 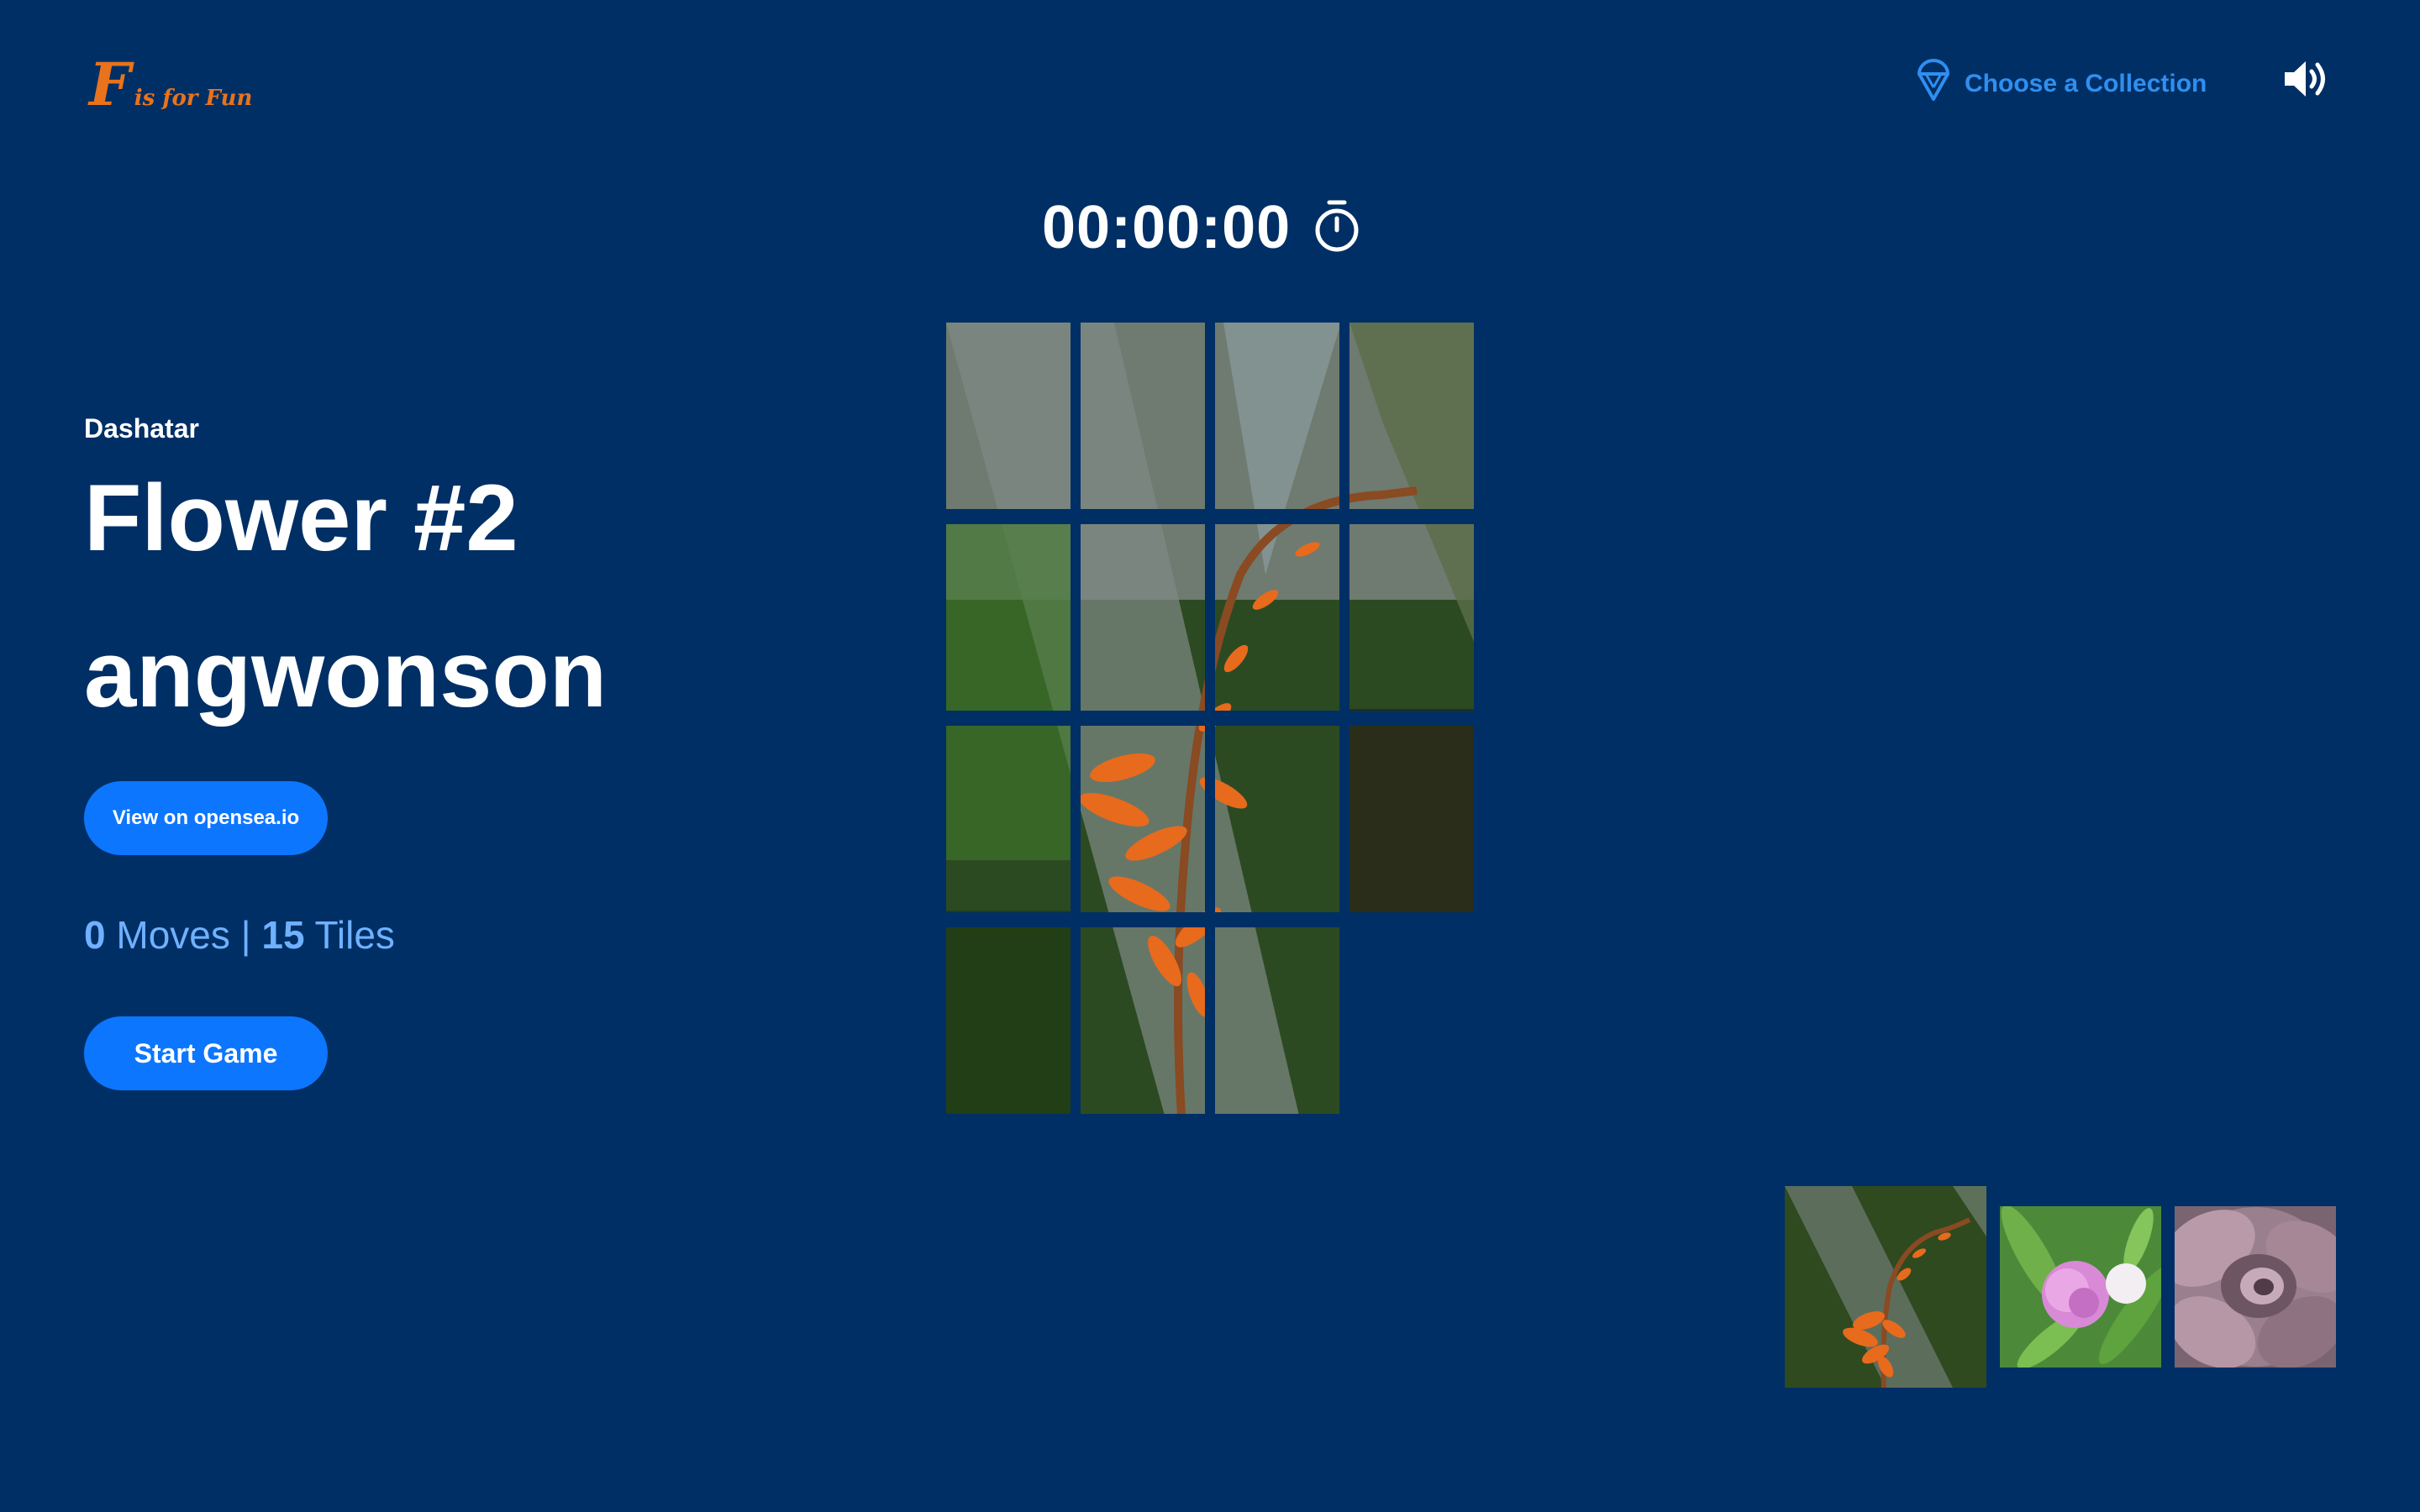 What do you see at coordinates (354, 935) in the screenshot?
I see `tiles-label: Tiles` at bounding box center [354, 935].